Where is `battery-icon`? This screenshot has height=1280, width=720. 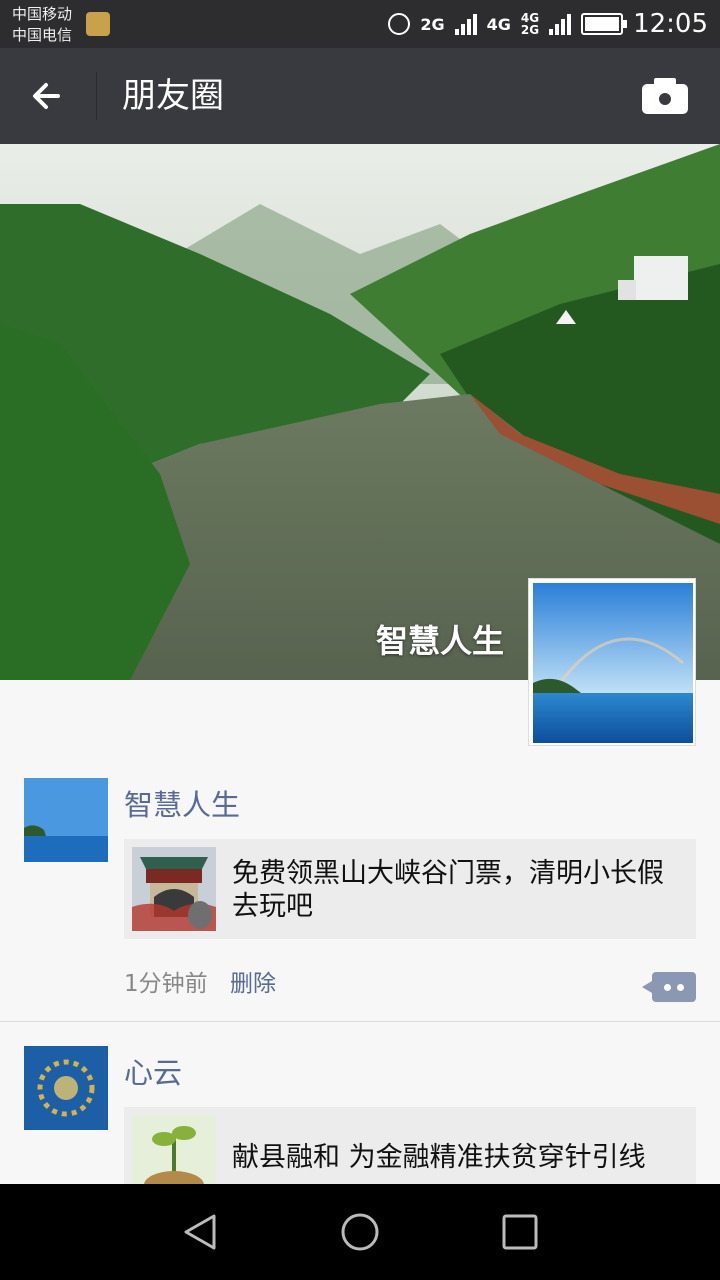 battery-icon is located at coordinates (604, 24).